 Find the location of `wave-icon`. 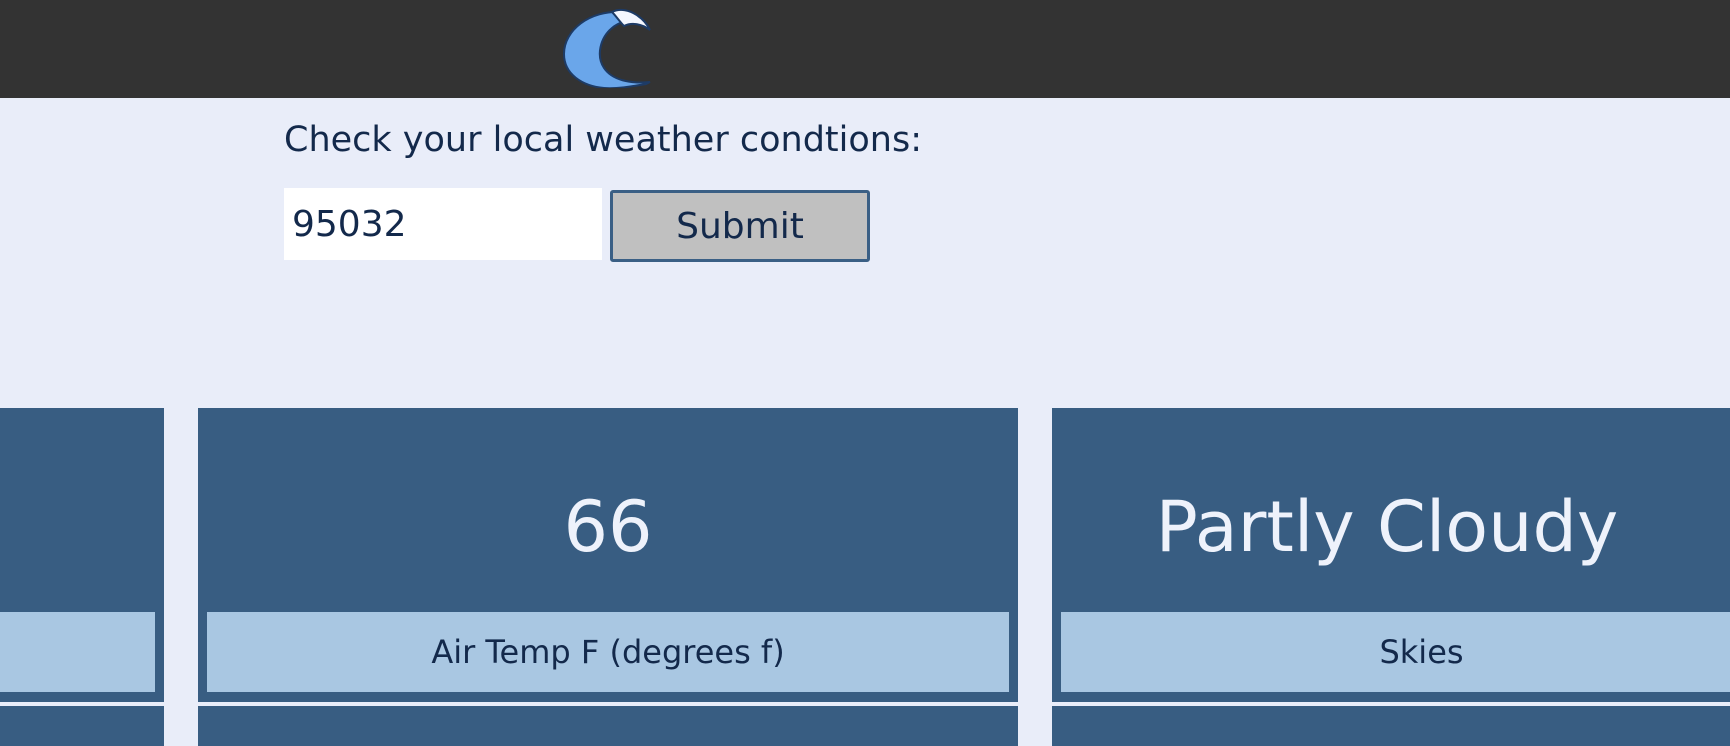

wave-icon is located at coordinates (610, 47).